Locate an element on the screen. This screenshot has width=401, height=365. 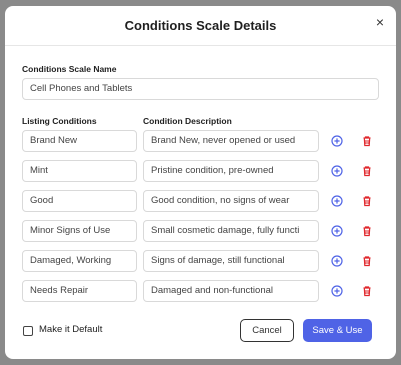
description-input: Brand New, never opened or used is located at coordinates (231, 141).